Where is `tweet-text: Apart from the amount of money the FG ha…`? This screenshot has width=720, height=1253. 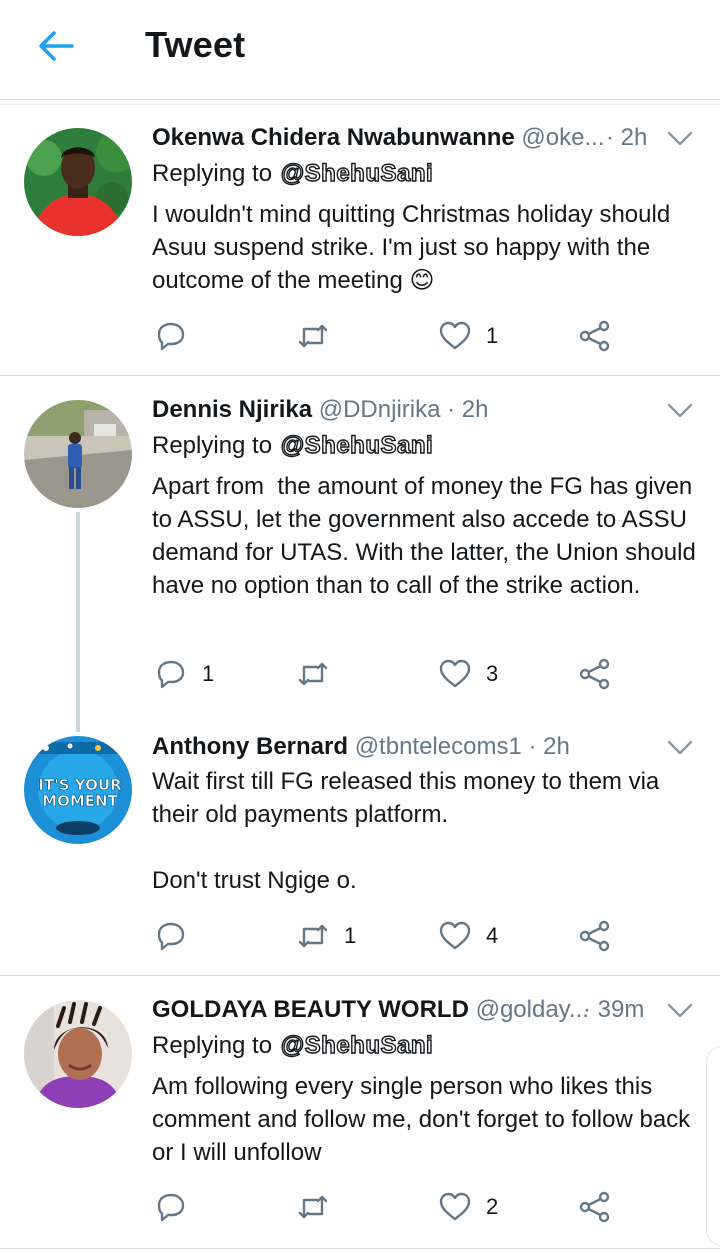
tweet-text: Apart from the amount of money the FG ha… is located at coordinates (427, 536).